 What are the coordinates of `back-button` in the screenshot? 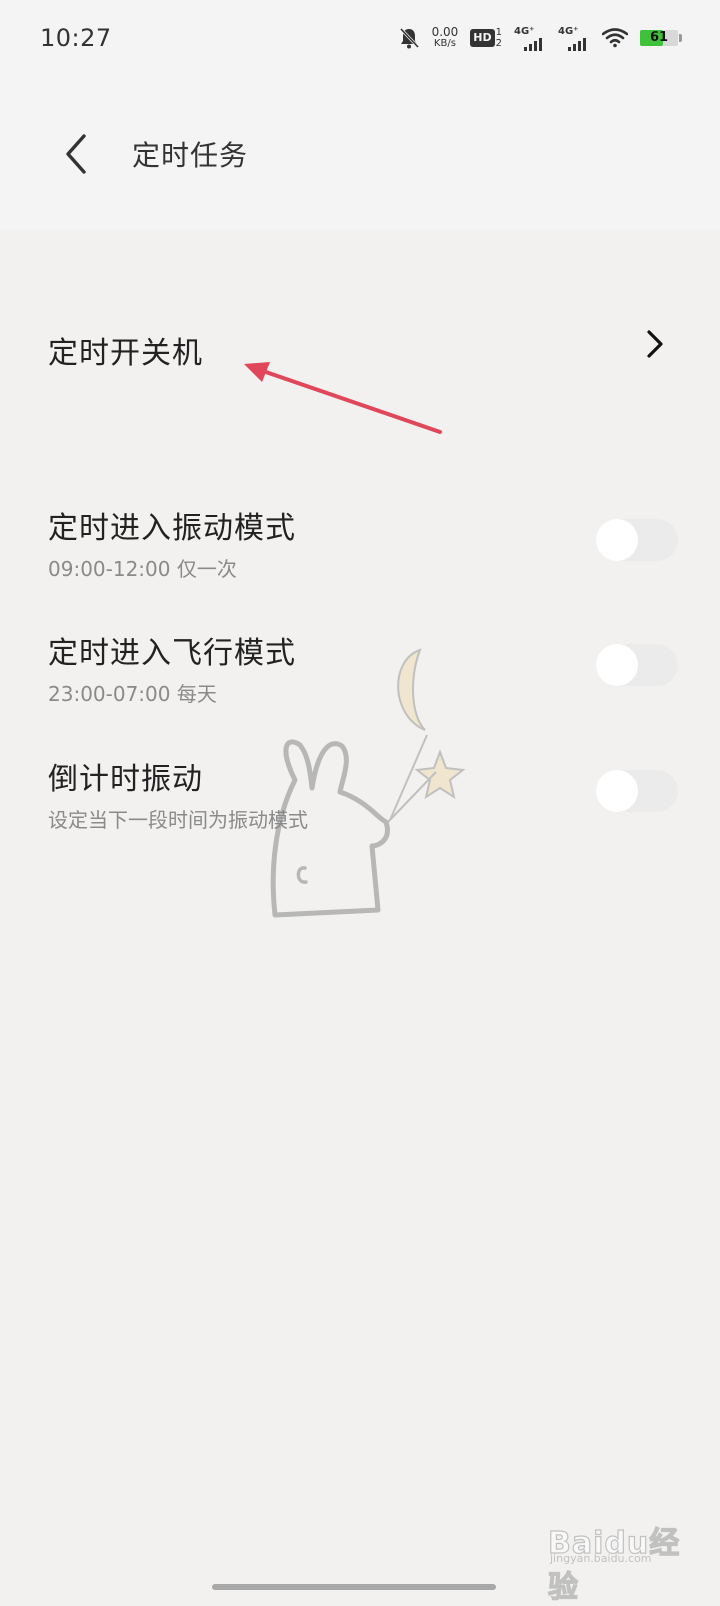 It's located at (76, 154).